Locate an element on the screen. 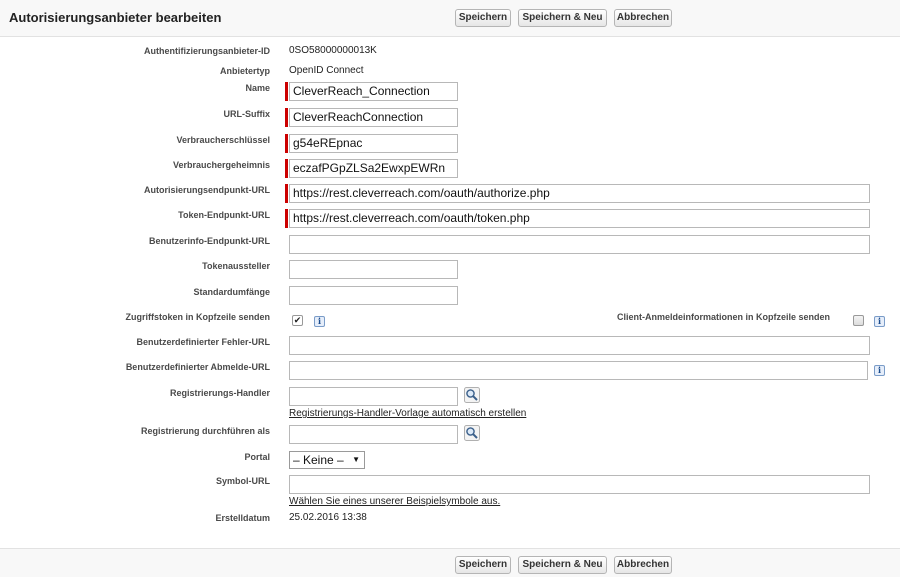 The height and width of the screenshot is (577, 900). userinfo-endpoint-label: Benutzerinfo-Endpunkt-URL is located at coordinates (209, 241).